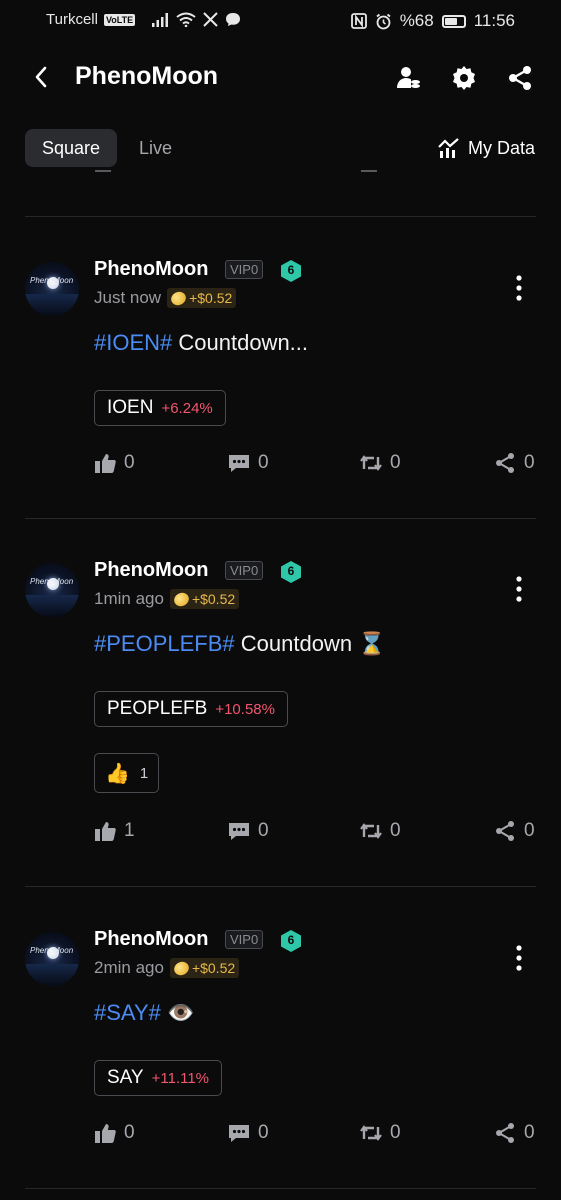 Image resolution: width=561 pixels, height=1200 pixels. I want to click on my-data-button: My Data, so click(486, 148).